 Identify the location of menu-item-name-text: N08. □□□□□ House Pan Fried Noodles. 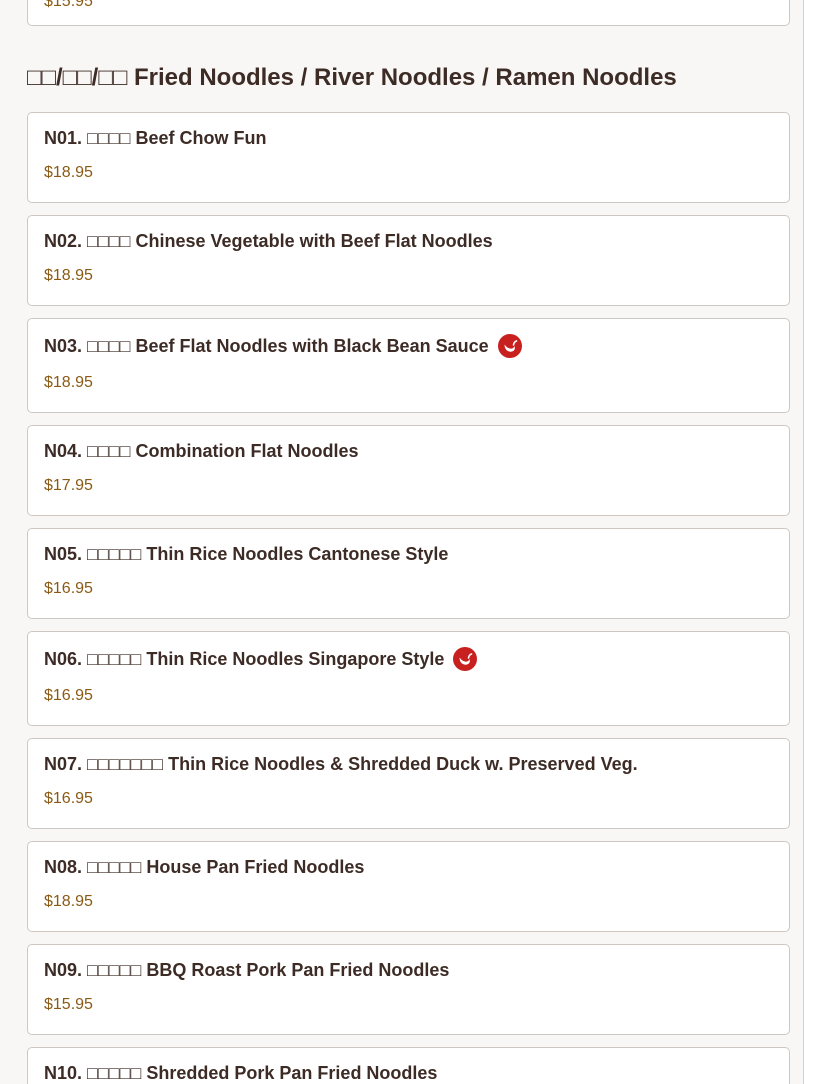
(204, 867).